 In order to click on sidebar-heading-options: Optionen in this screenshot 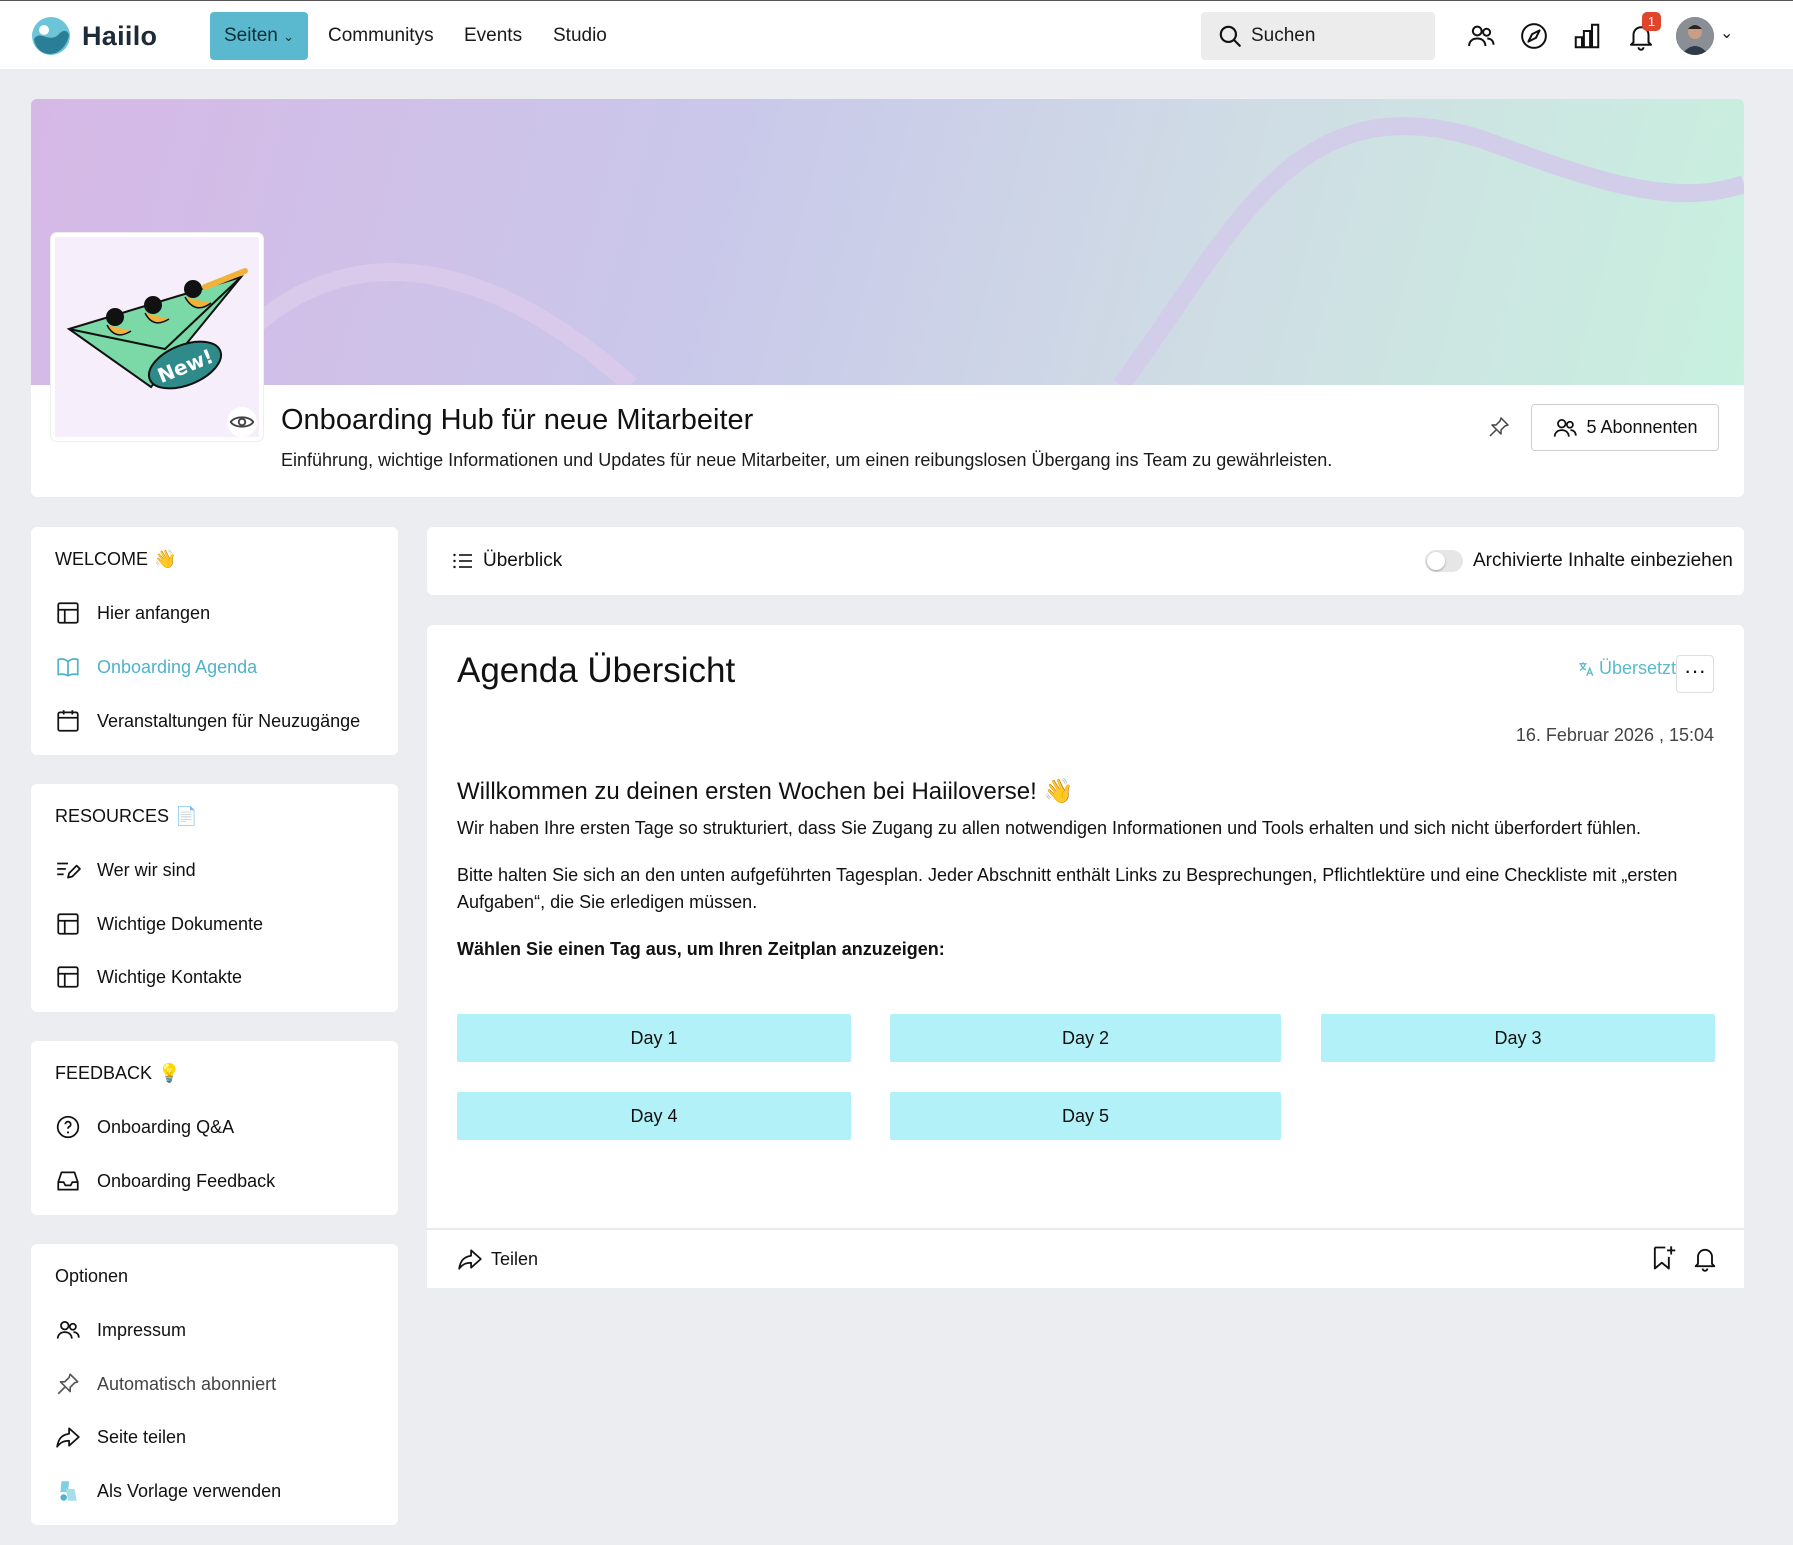, I will do `click(91, 1276)`.